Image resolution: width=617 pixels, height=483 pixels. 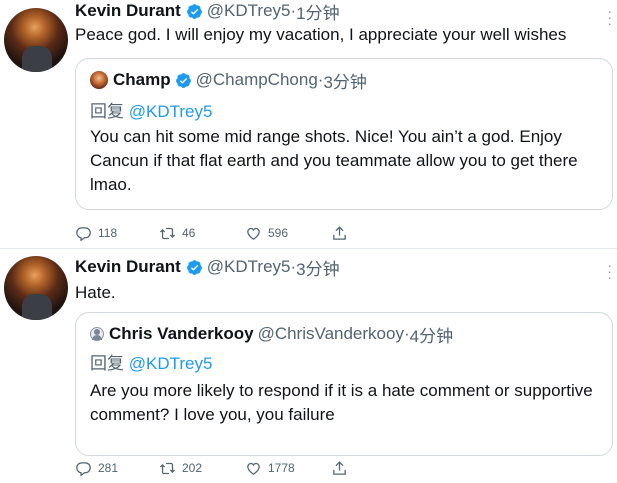 I want to click on tweet-header: Kevin Durant @KDTrey5 · 3分钟, so click(x=207, y=267).